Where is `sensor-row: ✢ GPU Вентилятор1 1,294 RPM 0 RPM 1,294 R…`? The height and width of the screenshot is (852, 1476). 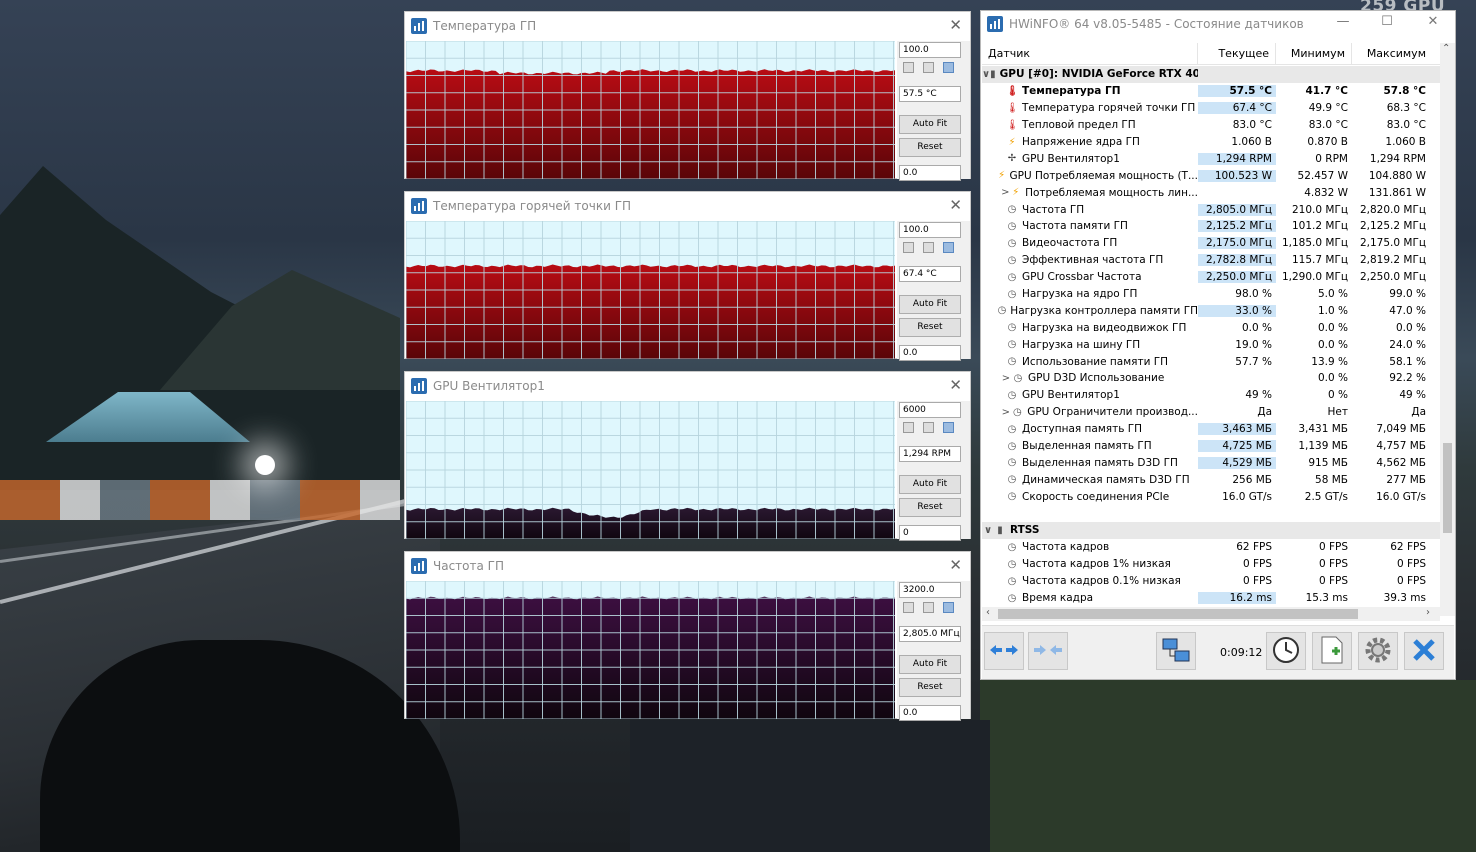 sensor-row: ✢ GPU Вентилятор1 1,294 RPM 0 RPM 1,294 R… is located at coordinates (1211, 158).